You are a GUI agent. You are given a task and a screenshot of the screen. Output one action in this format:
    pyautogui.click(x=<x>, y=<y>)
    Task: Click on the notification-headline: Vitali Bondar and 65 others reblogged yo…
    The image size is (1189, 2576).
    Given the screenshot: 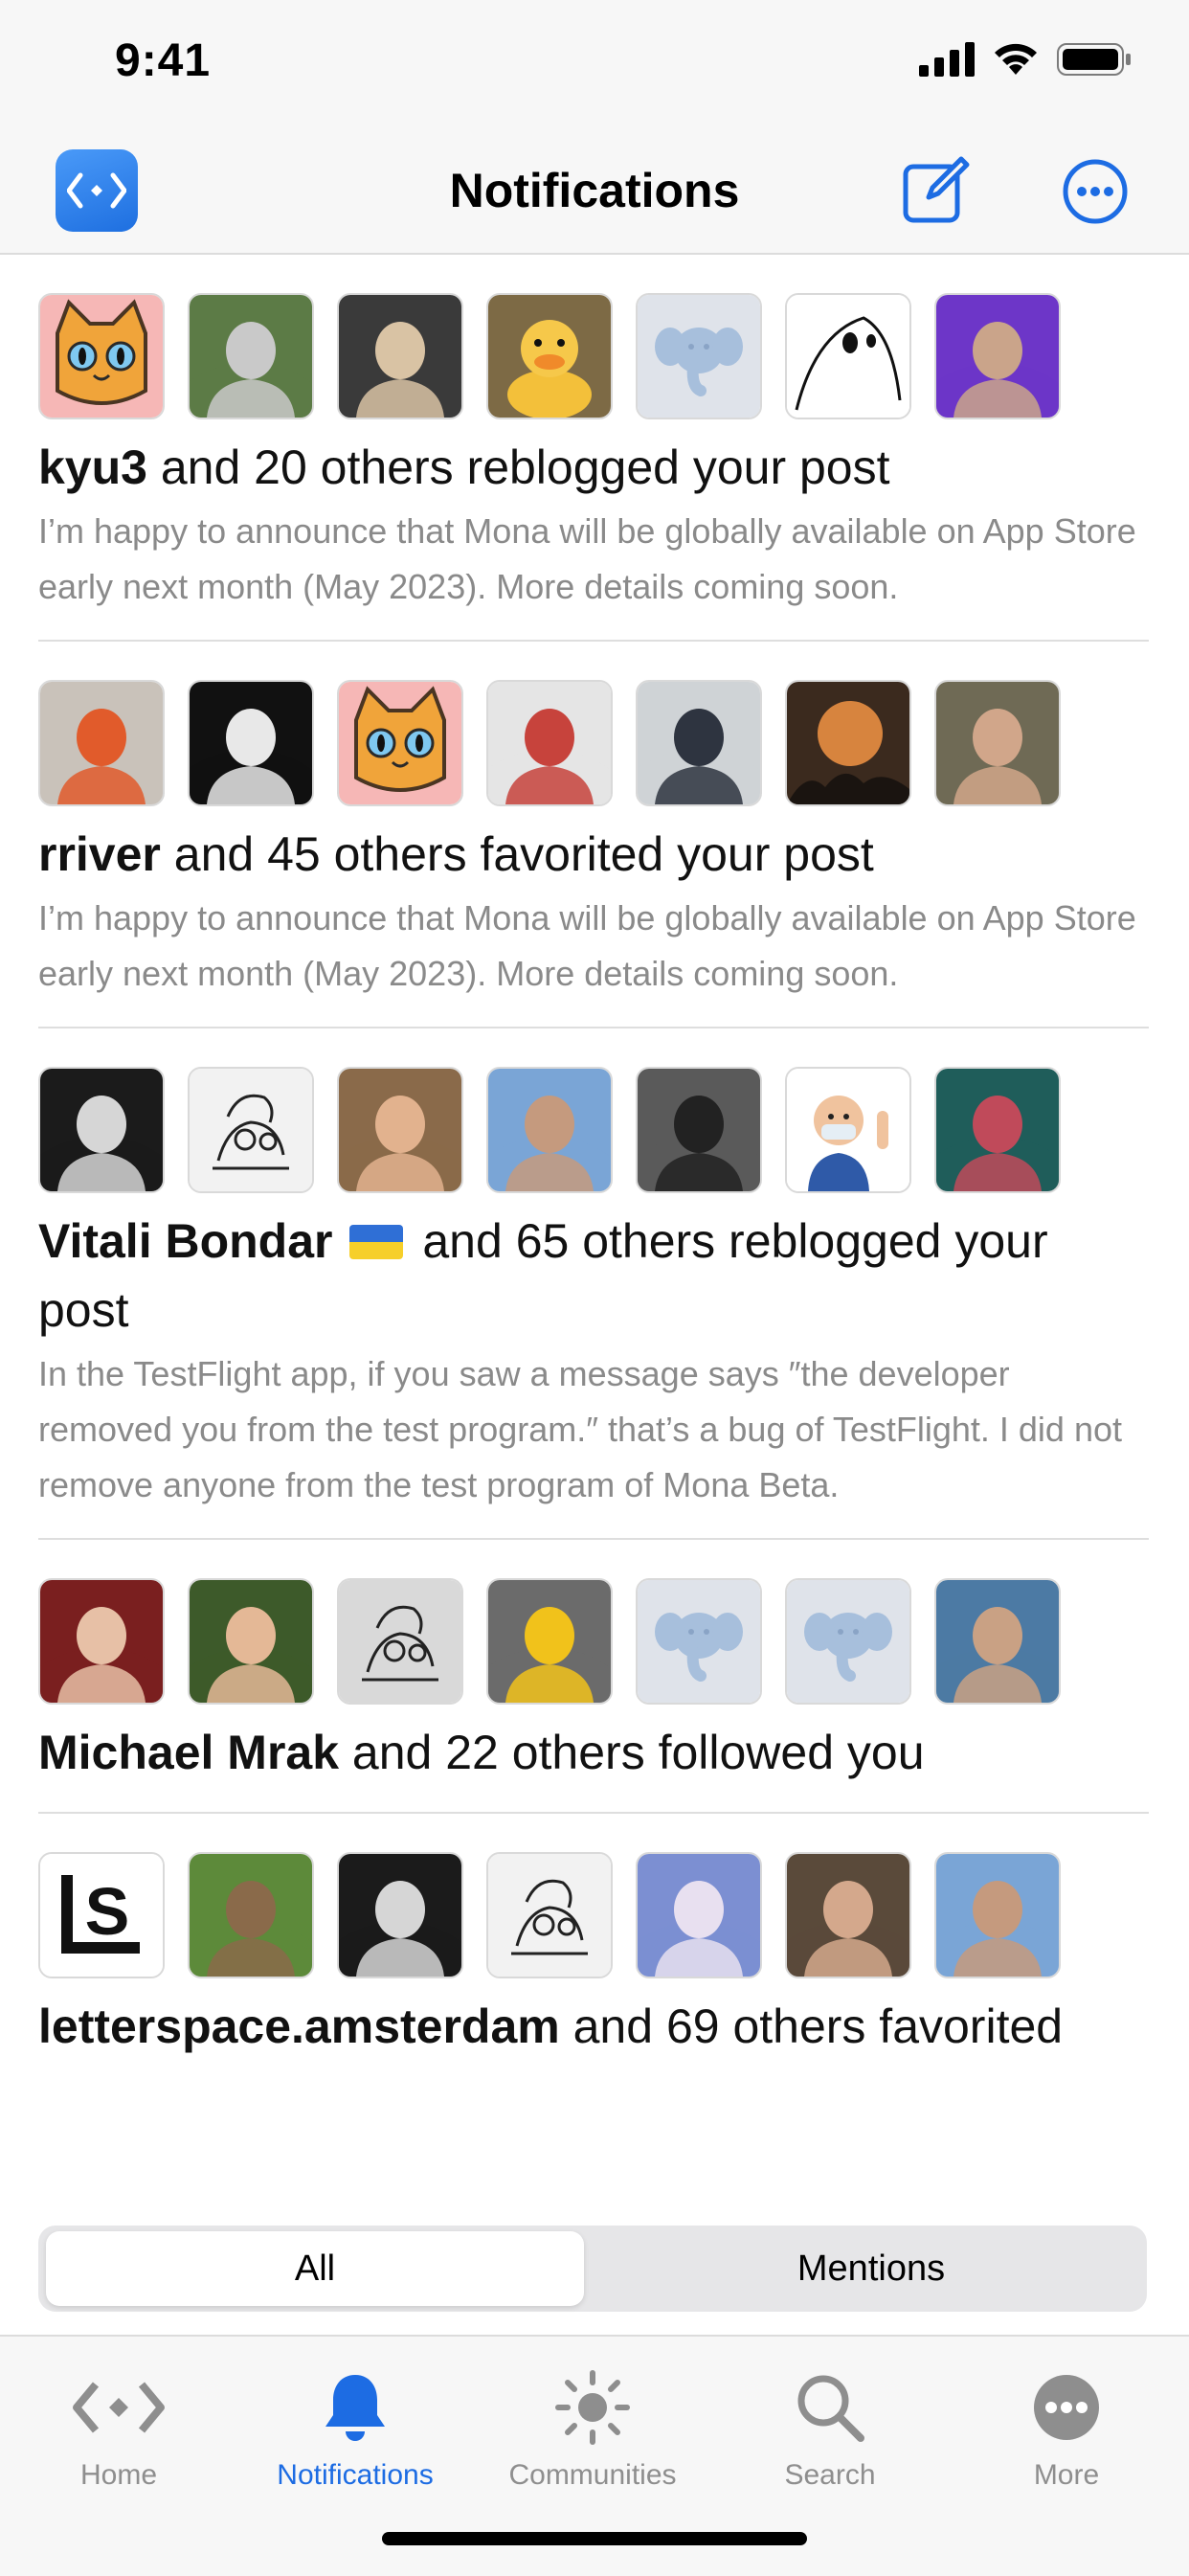 What is the action you would take?
    pyautogui.click(x=593, y=1275)
    